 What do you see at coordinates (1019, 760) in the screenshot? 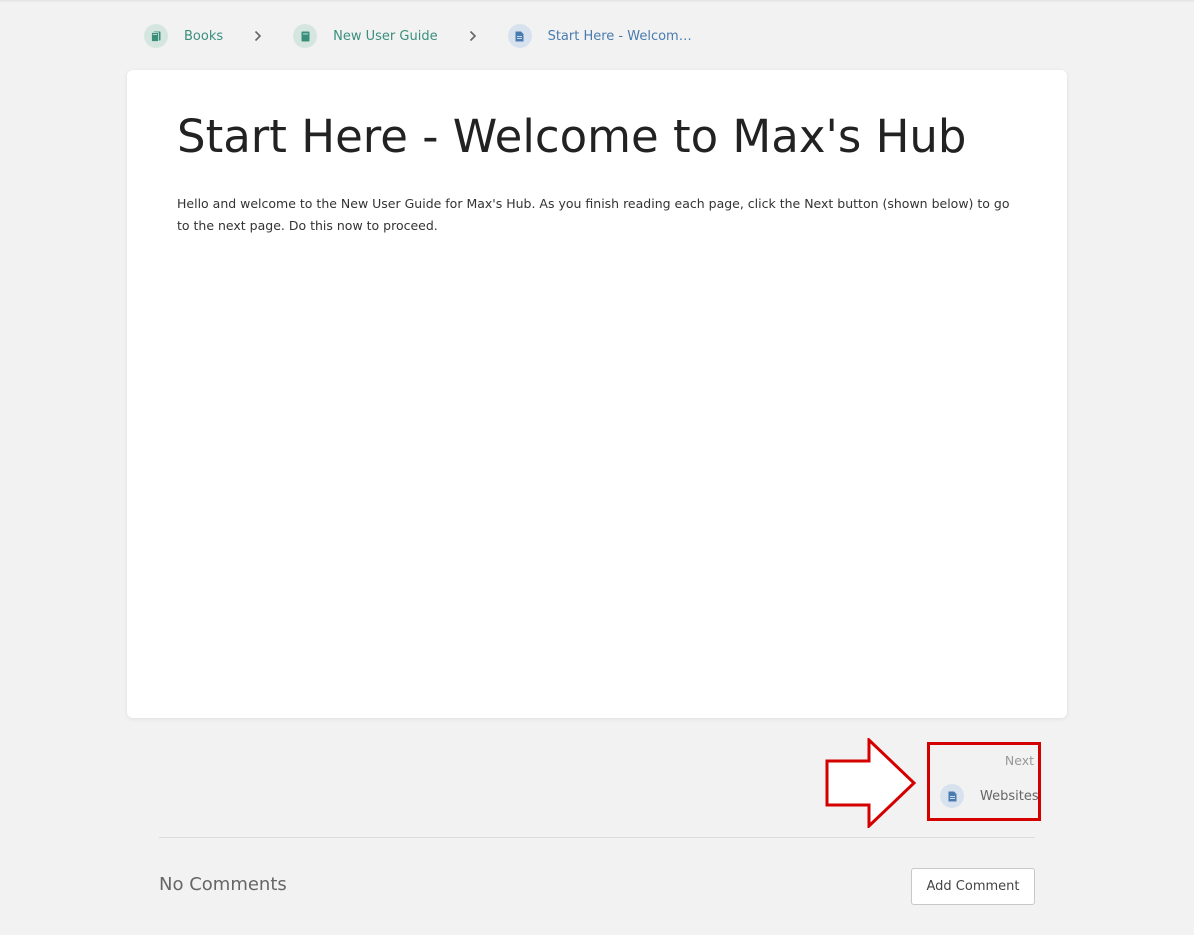
I see `next-label: Next` at bounding box center [1019, 760].